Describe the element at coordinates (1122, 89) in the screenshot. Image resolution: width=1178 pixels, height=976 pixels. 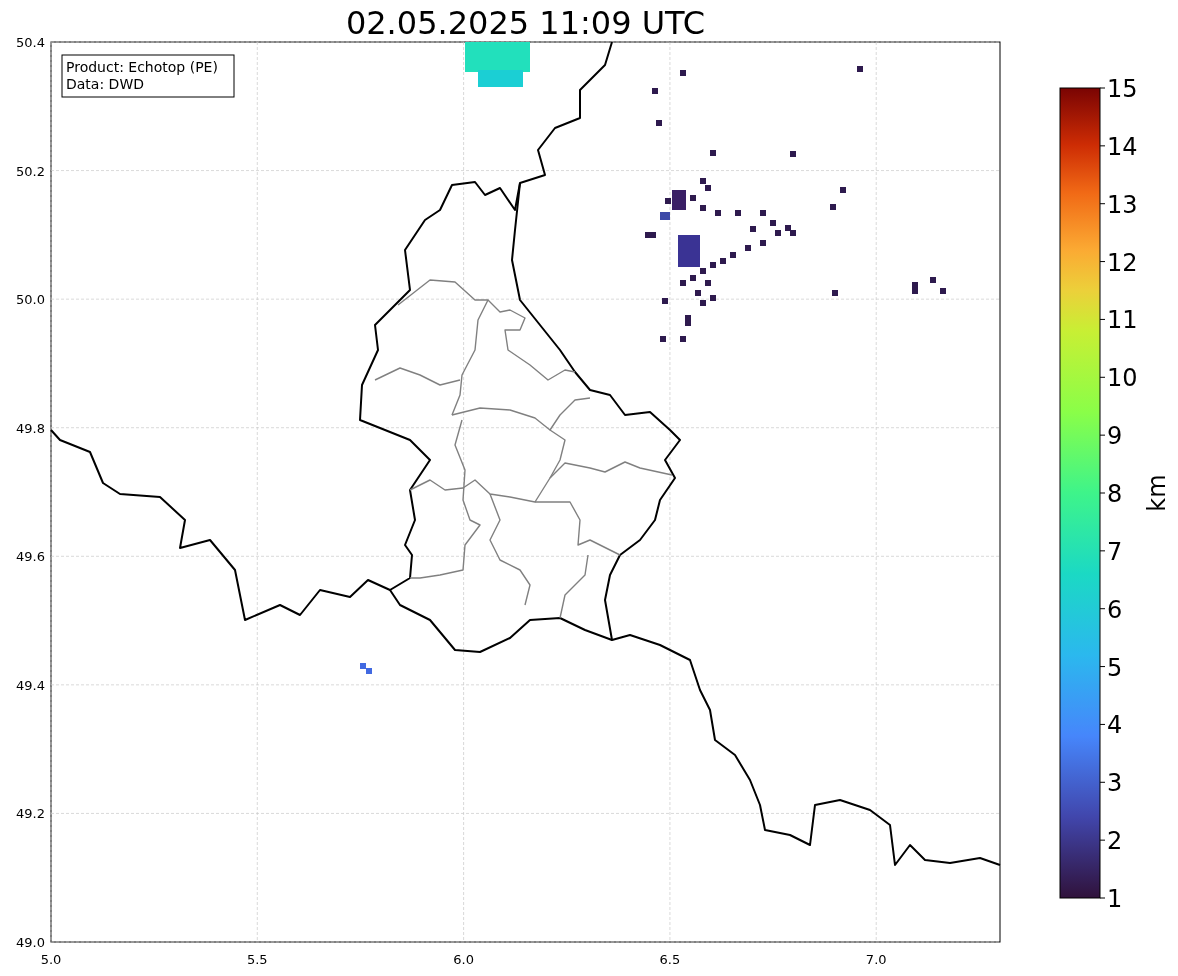
I see `colorbar-tick-label: 15` at that location.